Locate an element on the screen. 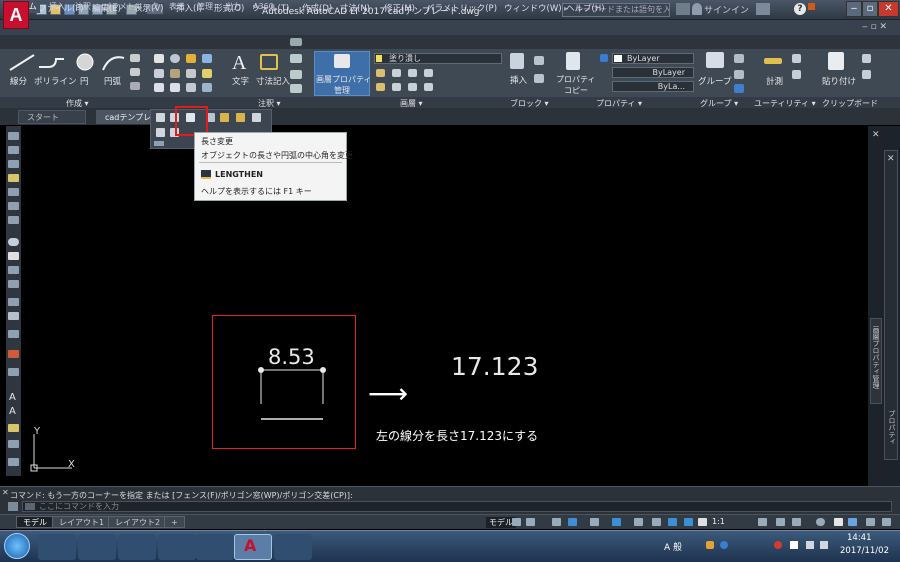 Image resolution: width=900 pixels, height=562 pixels. status-fullscreen-icon is located at coordinates (870, 522).